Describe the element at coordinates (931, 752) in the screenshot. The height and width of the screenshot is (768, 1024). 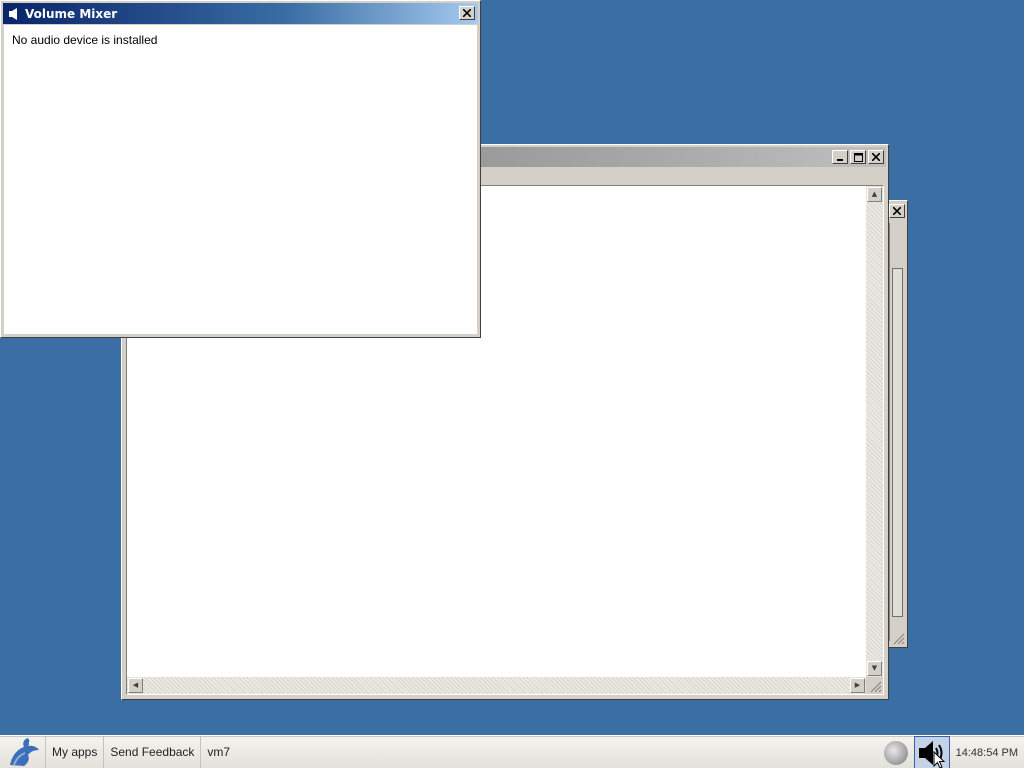
I see `volume-tray-button` at that location.